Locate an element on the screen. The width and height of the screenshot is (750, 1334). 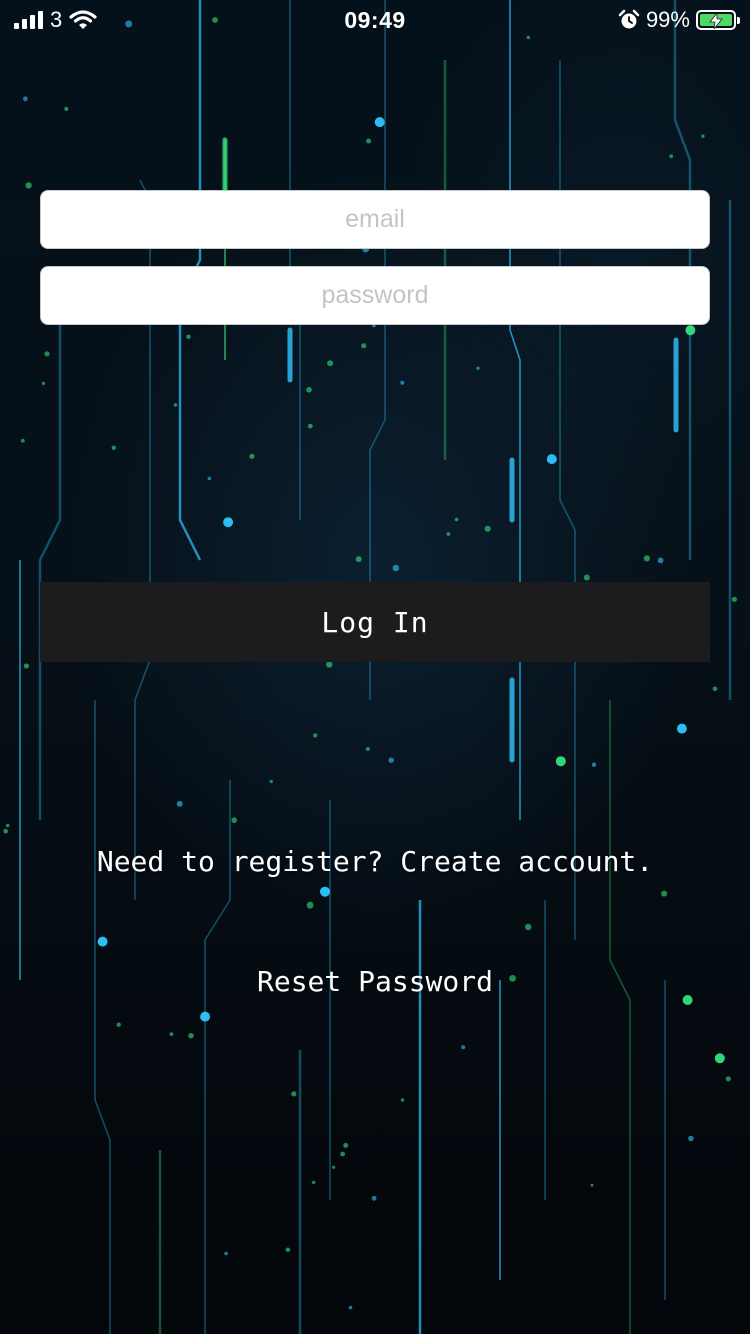
register-link-row: Need to register? Create account. is located at coordinates (375, 861).